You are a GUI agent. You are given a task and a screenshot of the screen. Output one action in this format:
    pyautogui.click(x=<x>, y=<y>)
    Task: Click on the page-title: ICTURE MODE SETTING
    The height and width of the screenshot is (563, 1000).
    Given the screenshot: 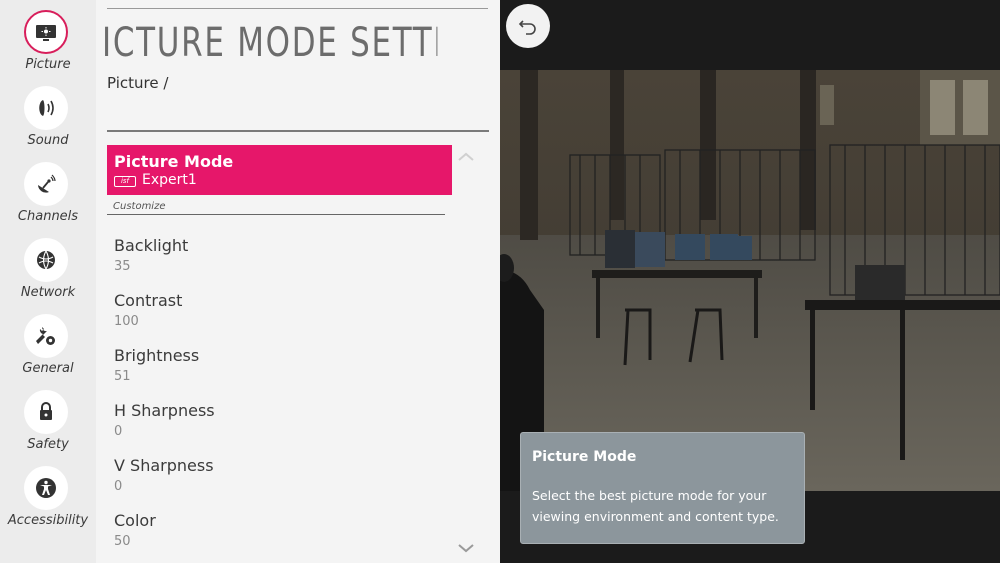 What is the action you would take?
    pyautogui.click(x=269, y=43)
    